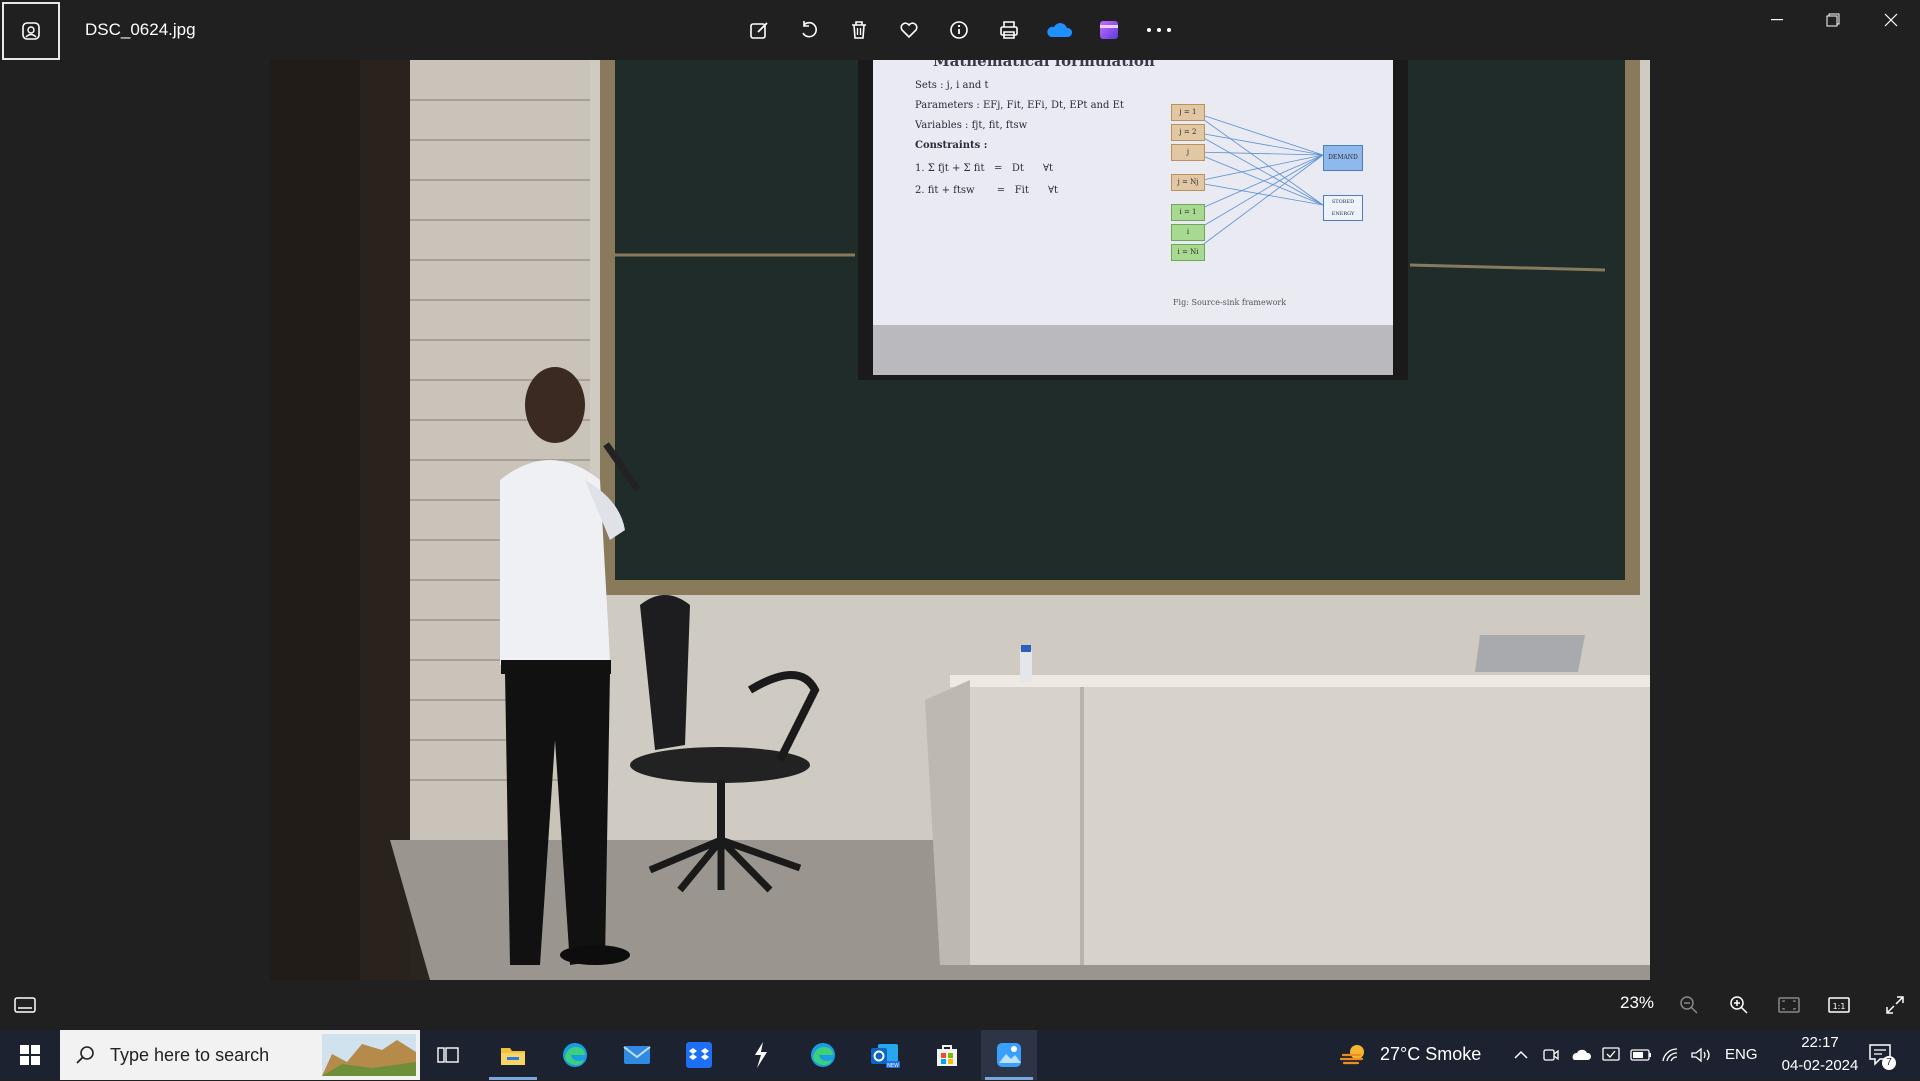 The width and height of the screenshot is (1920, 1081). I want to click on fit-to-window-icon, so click(1789, 1005).